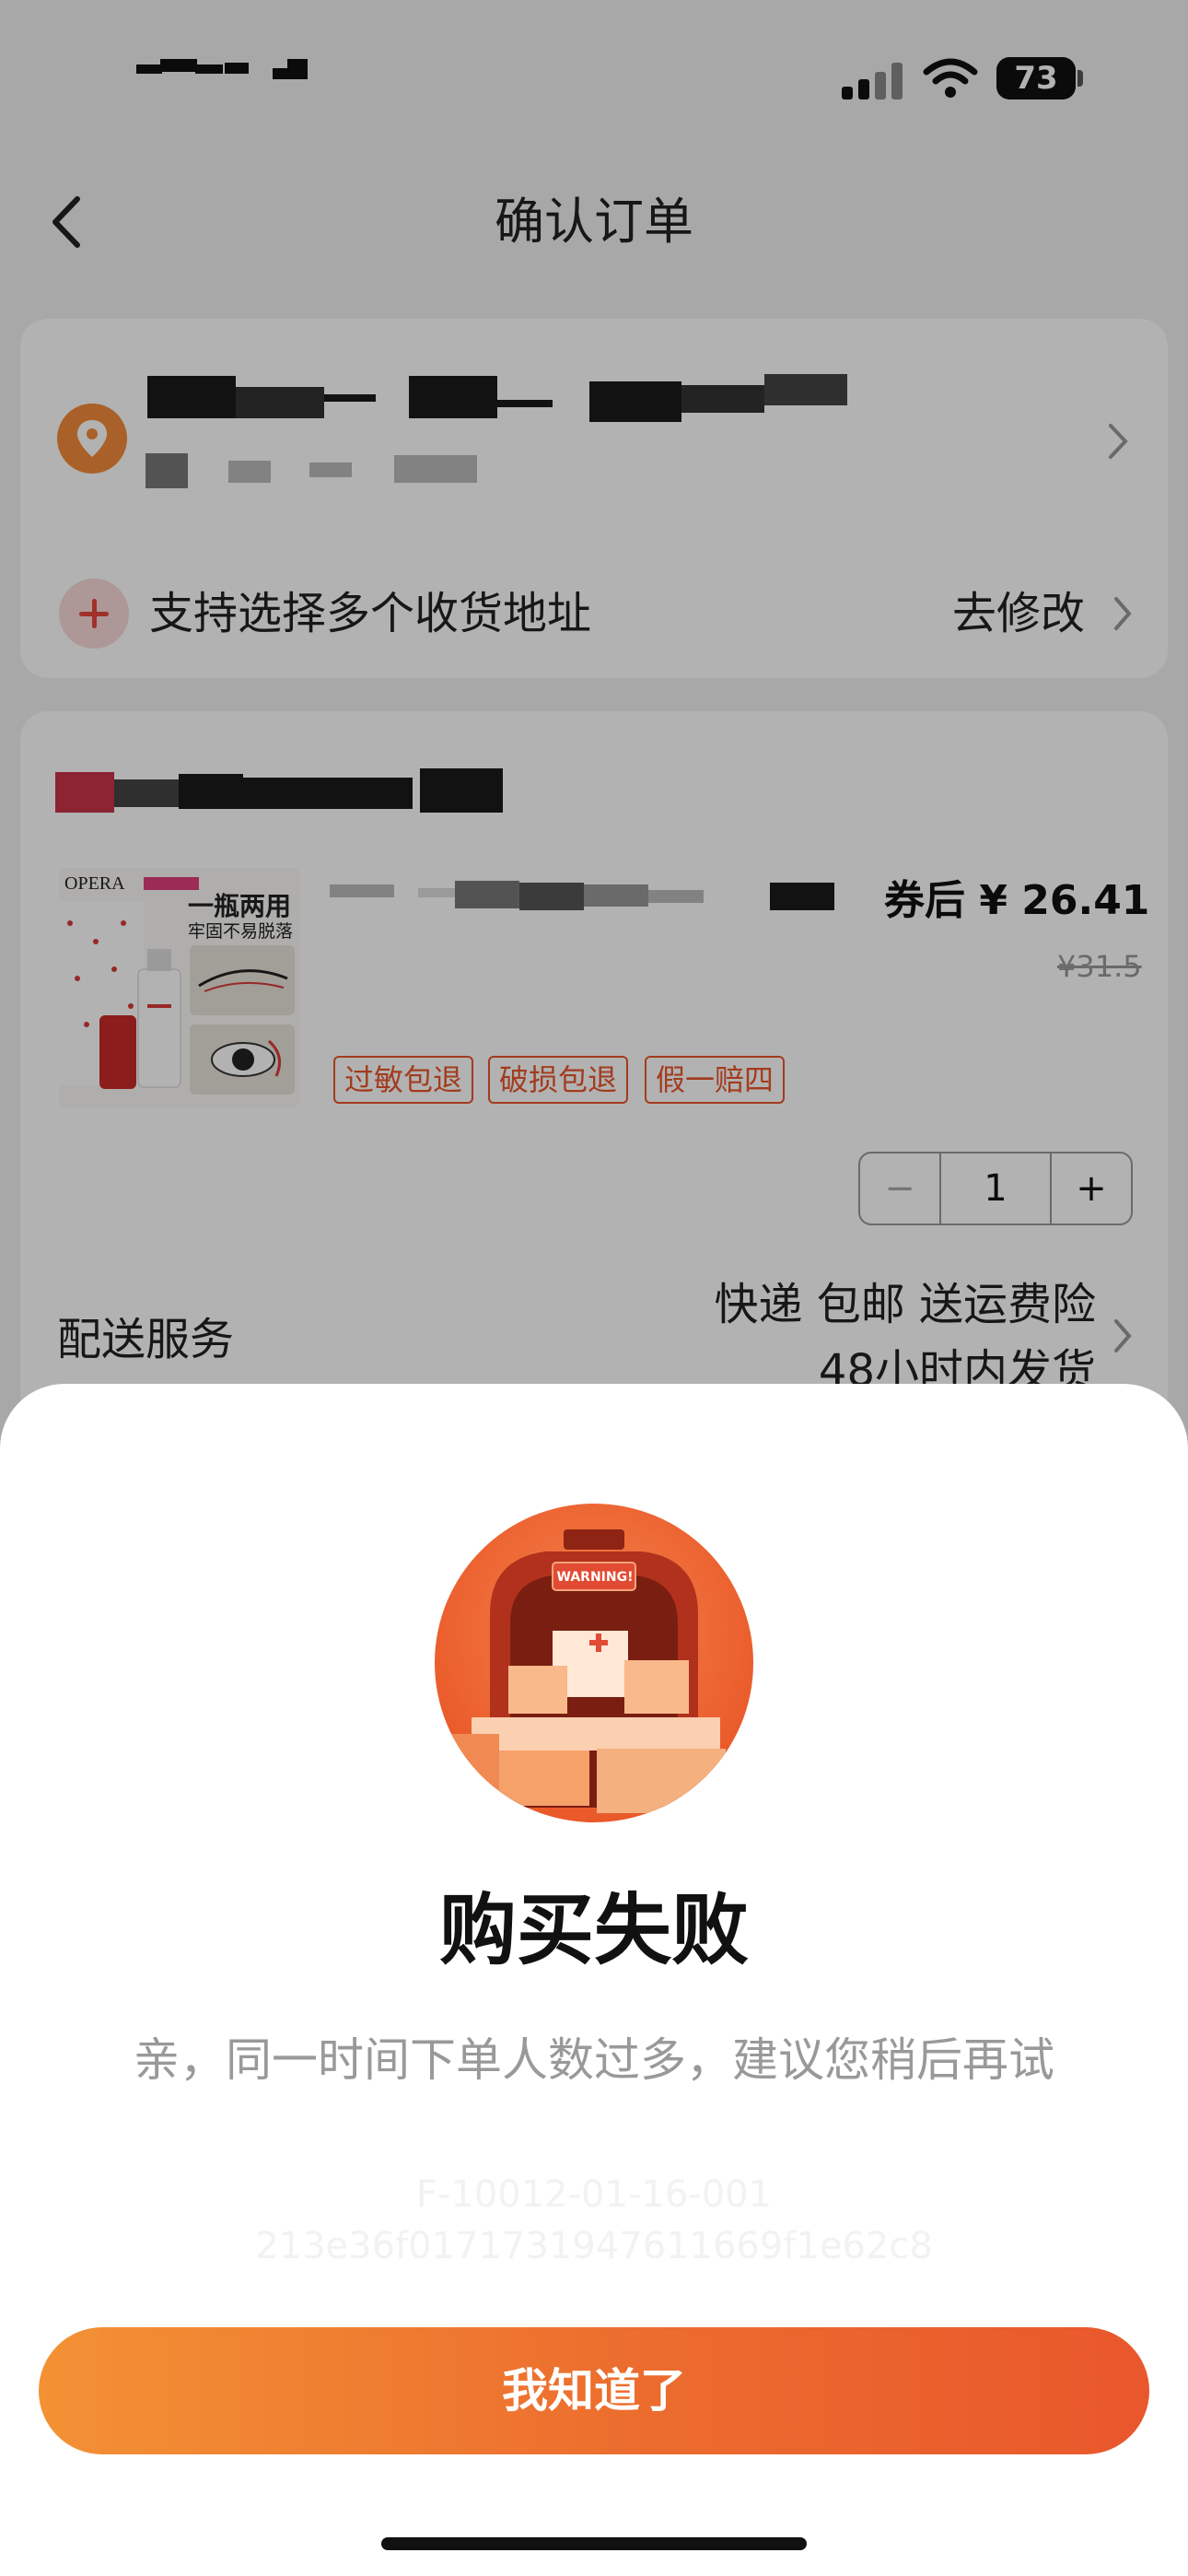  Describe the element at coordinates (594, 2543) in the screenshot. I see `home-indicator` at that location.